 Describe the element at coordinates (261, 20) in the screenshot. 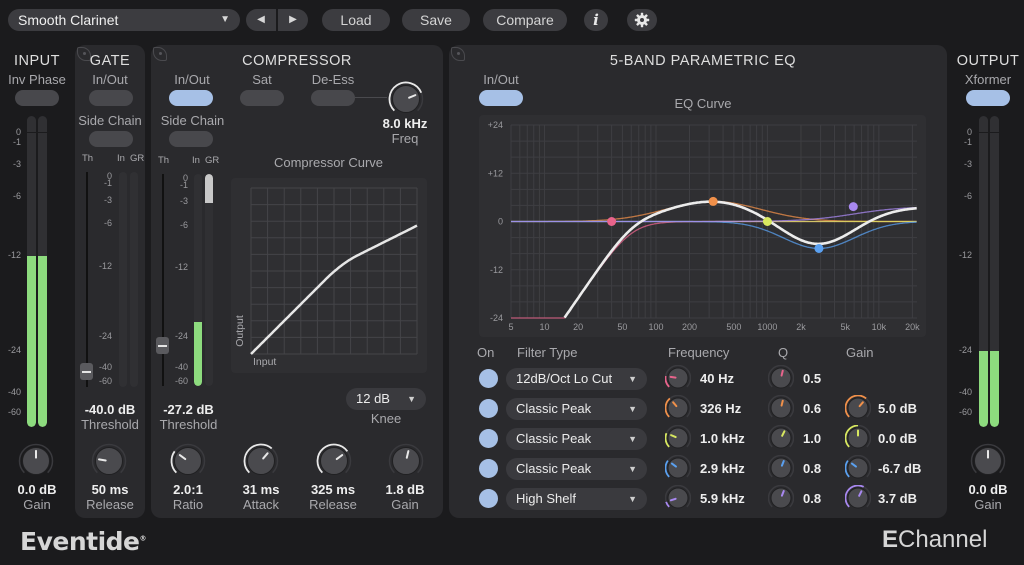

I see `previous-preset-button: ◀` at that location.